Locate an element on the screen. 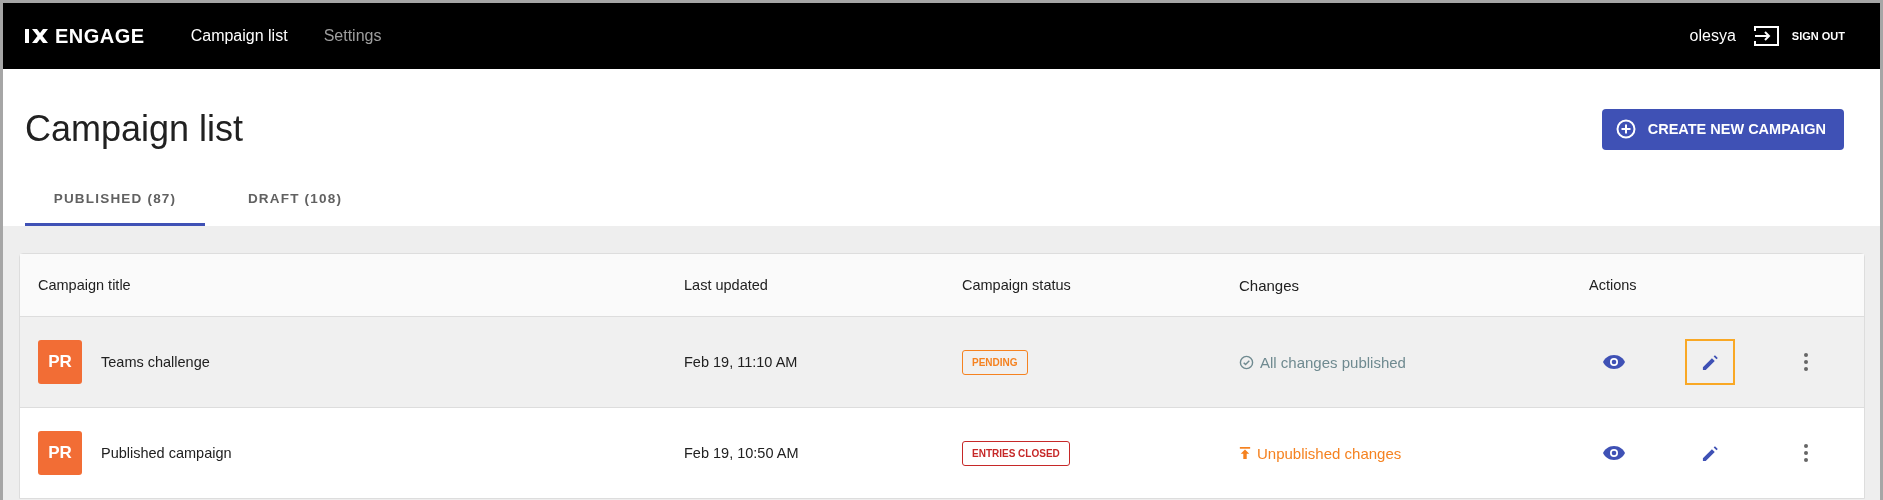 The width and height of the screenshot is (1883, 500). plus-circle-icon is located at coordinates (1625, 129).